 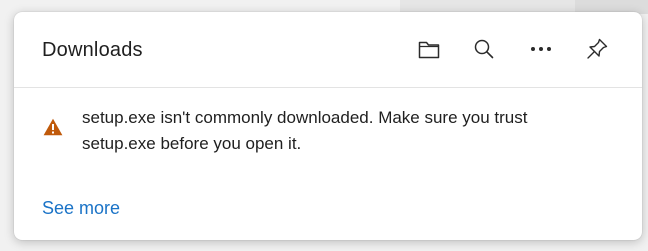 I want to click on folder-icon, so click(x=429, y=50).